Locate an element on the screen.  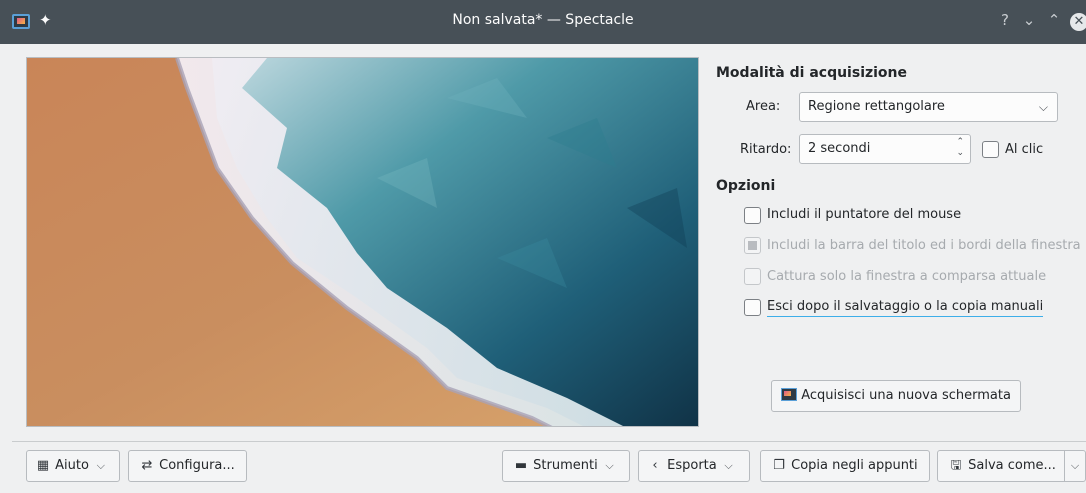
save-icon: 🖫 is located at coordinates (956, 465).